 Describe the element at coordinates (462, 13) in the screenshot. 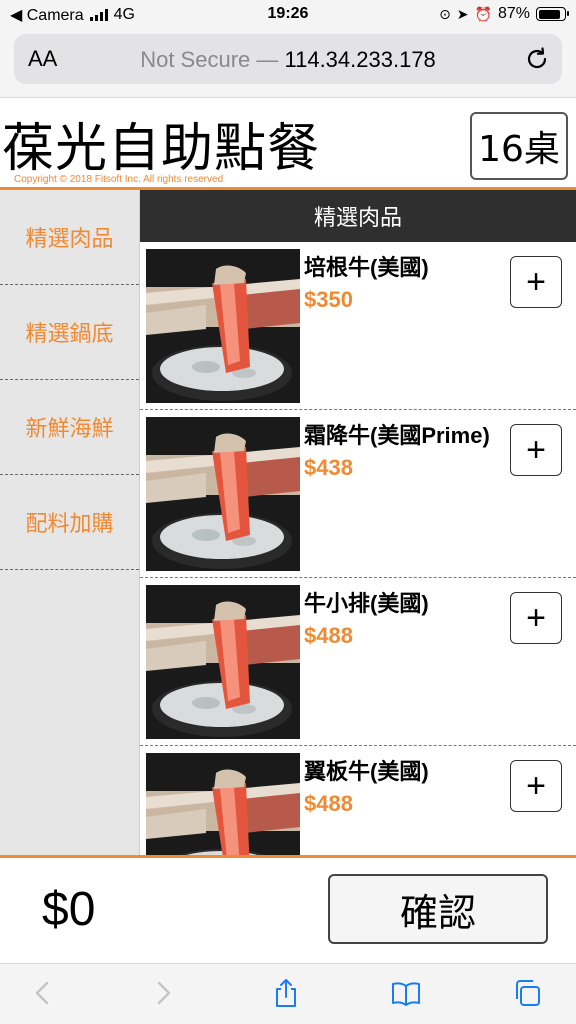

I see `location-icon: ➤` at that location.